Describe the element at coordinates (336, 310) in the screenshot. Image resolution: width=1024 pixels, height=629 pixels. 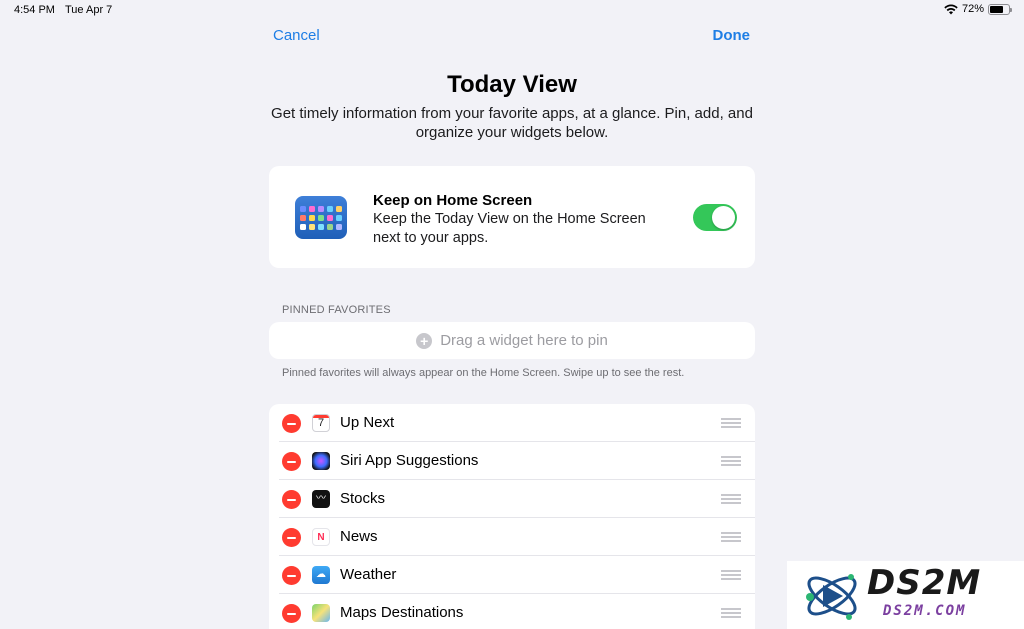
I see `pinned-favorites-header: PINNED FAVORITES` at that location.